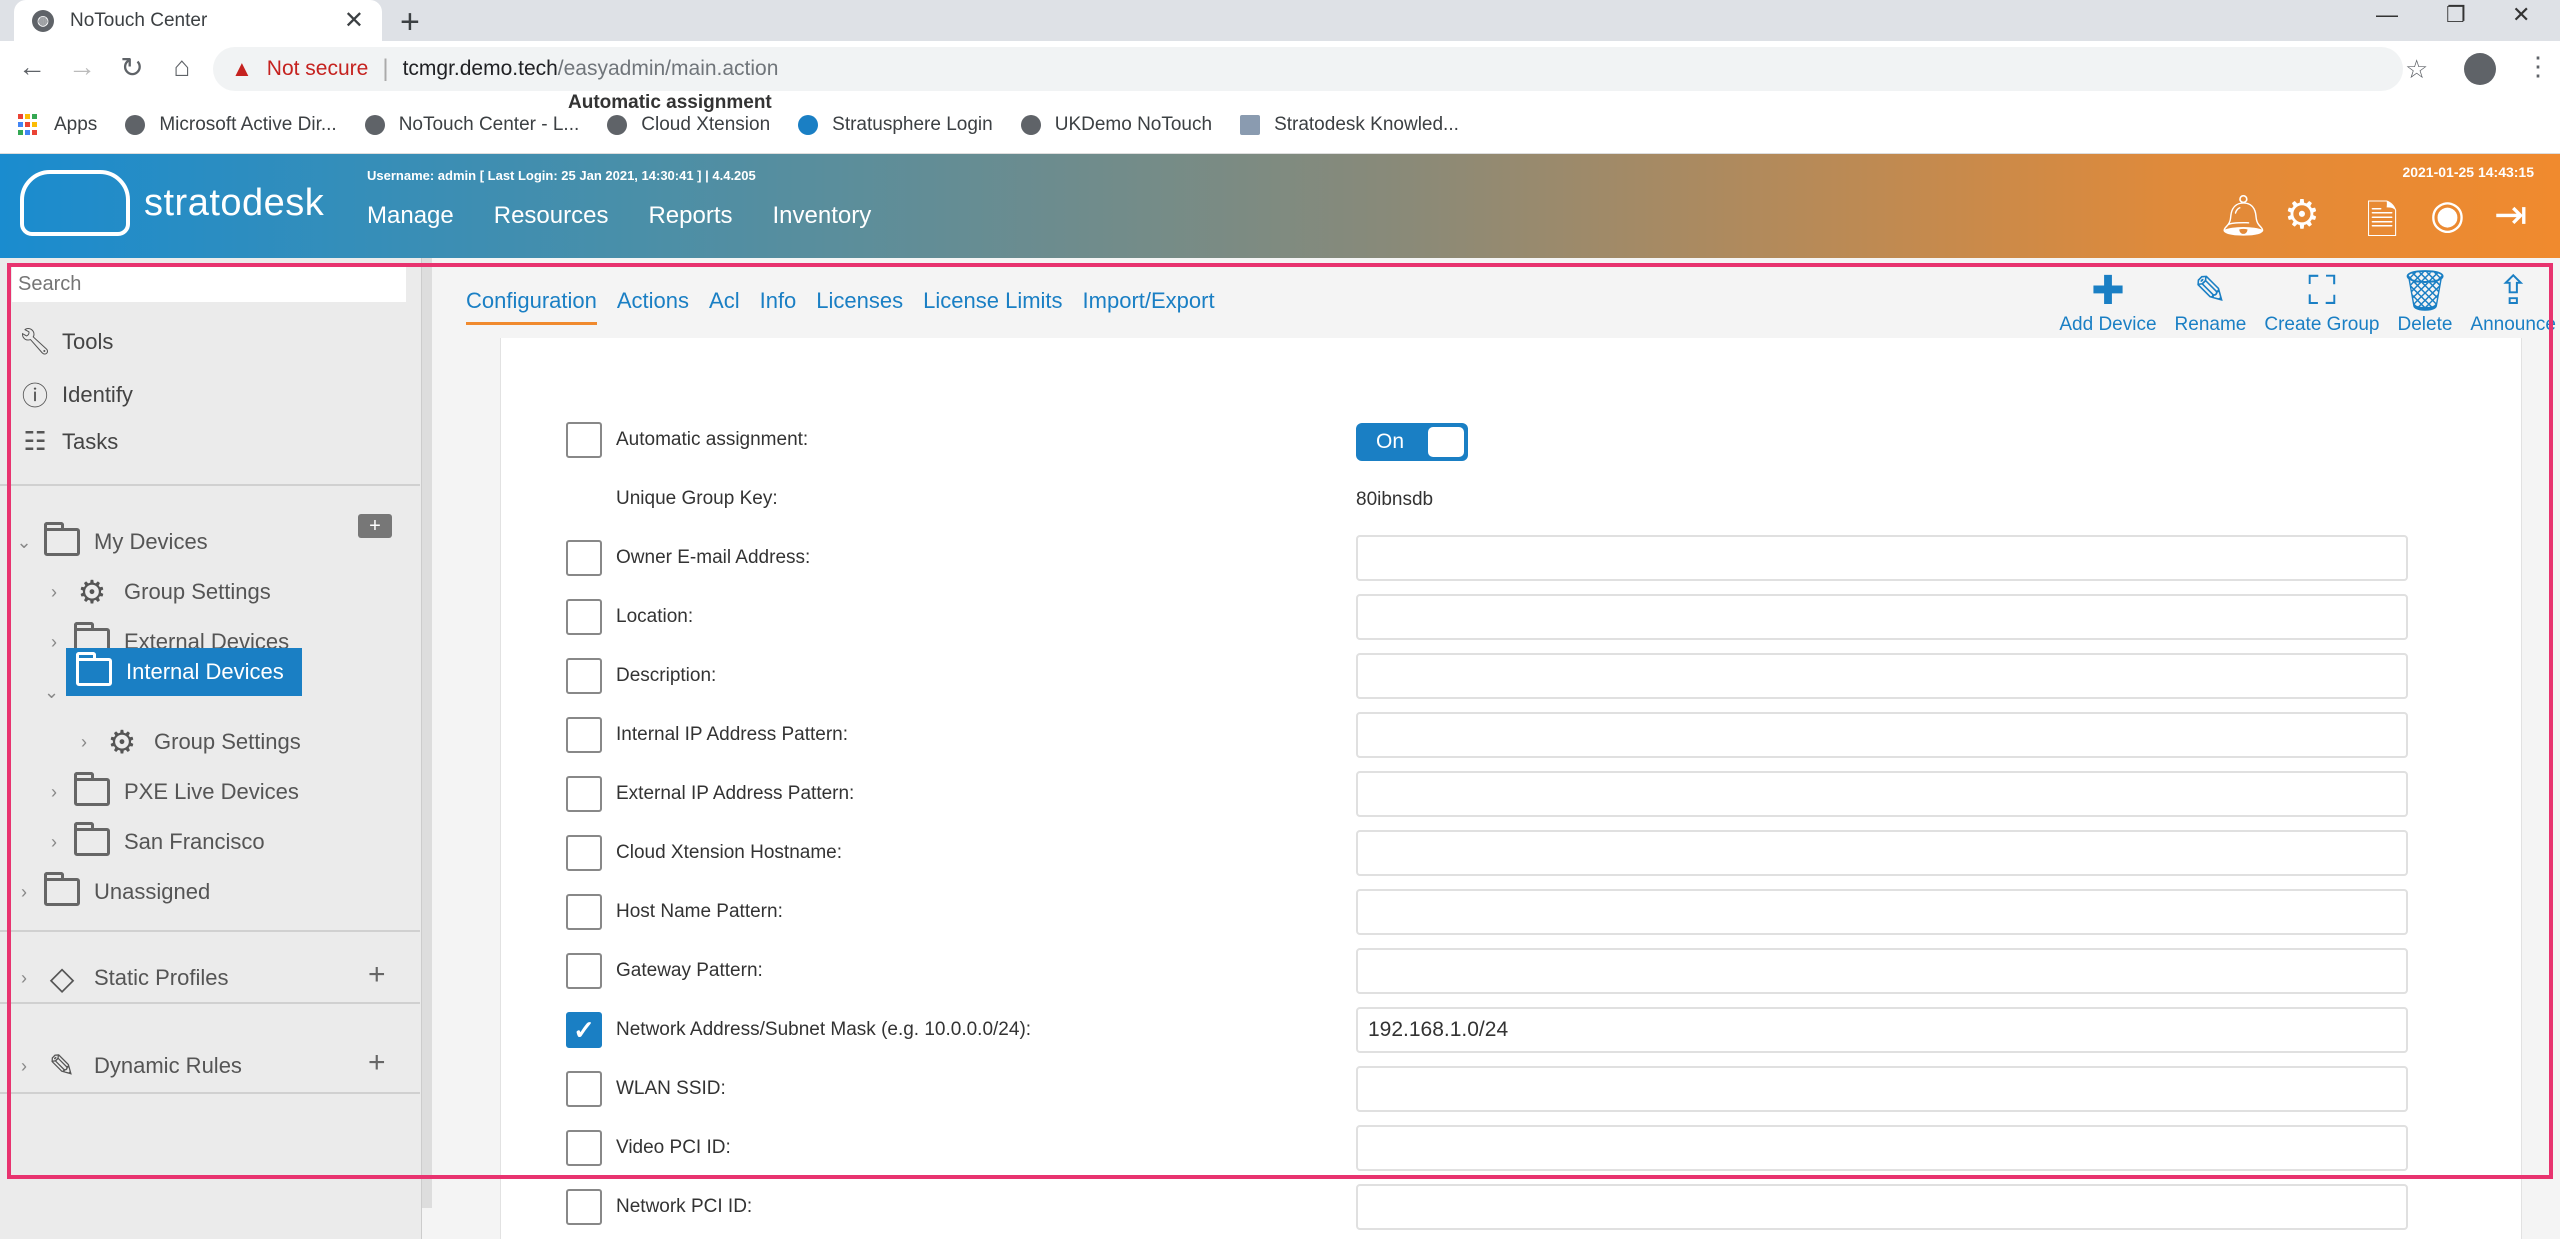 The image size is (2560, 1239). I want to click on rename-button: ✎ Rename, so click(2211, 302).